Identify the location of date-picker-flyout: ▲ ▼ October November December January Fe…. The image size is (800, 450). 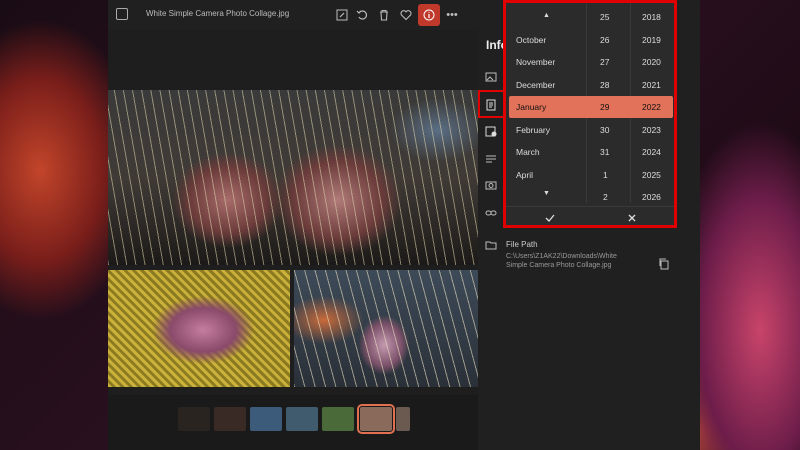
(590, 114).